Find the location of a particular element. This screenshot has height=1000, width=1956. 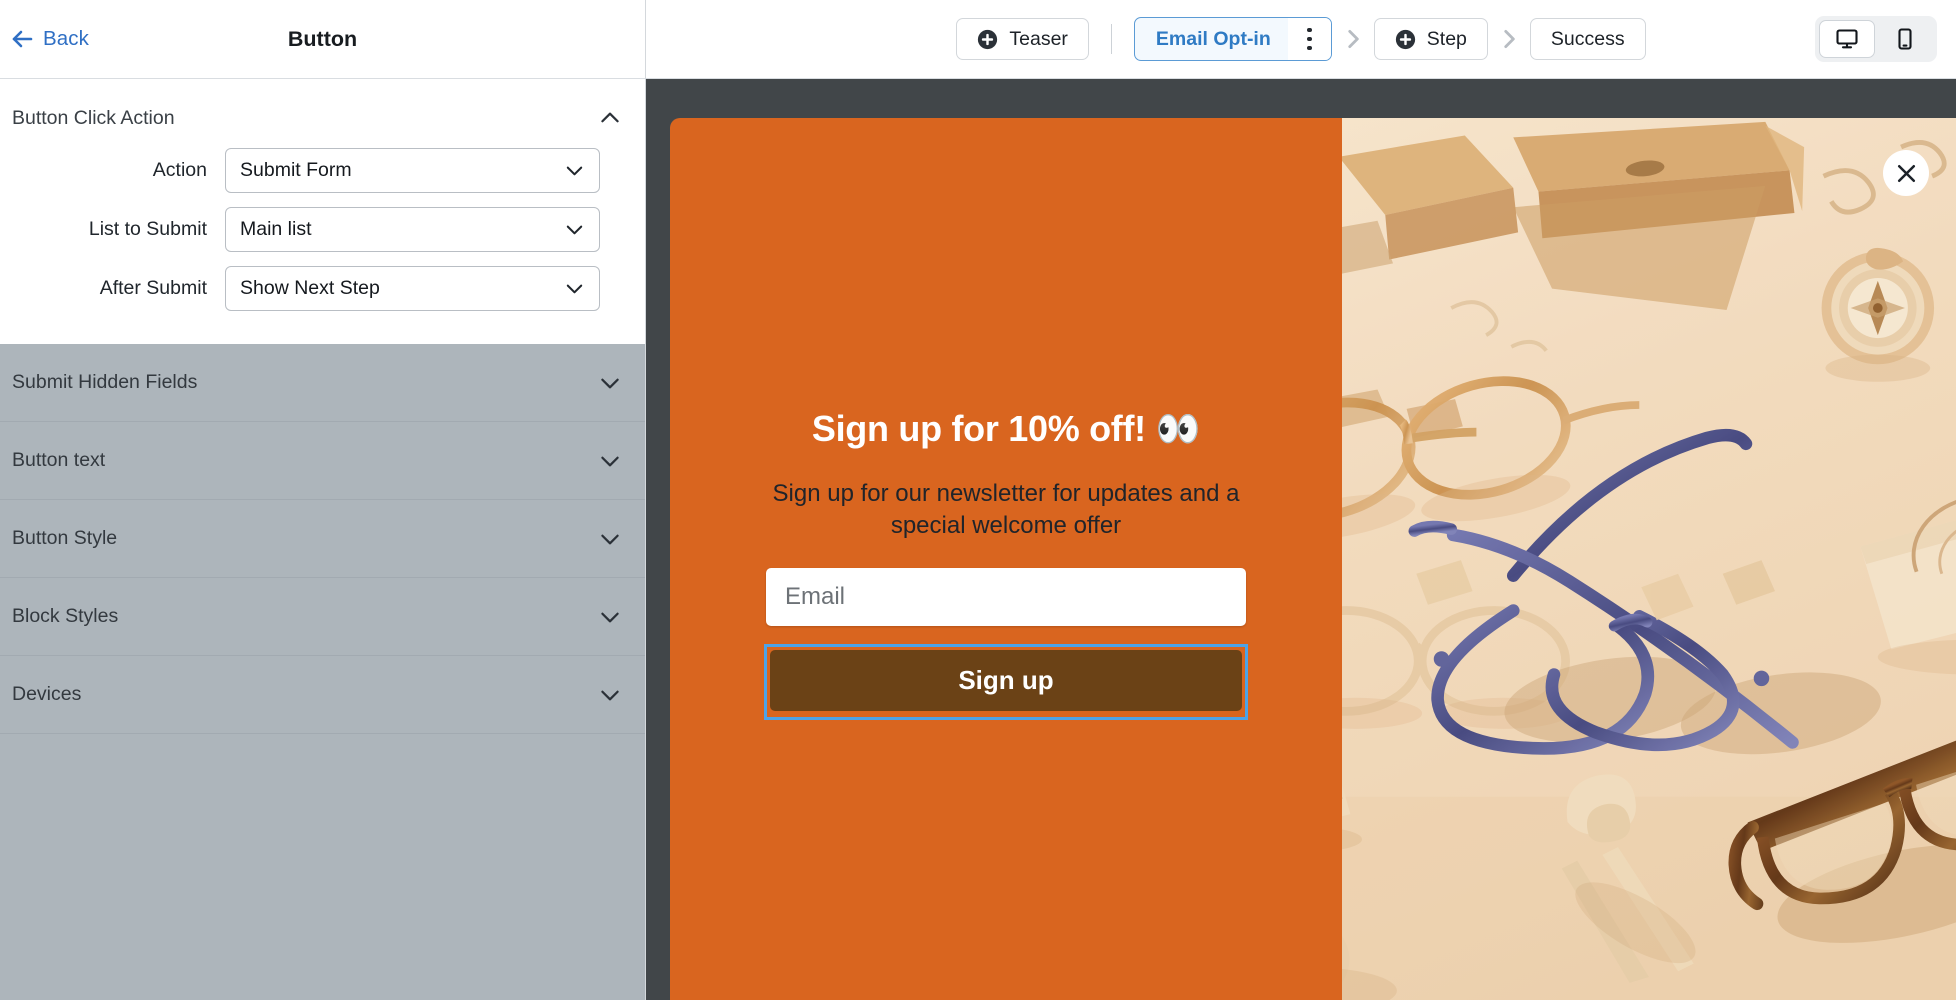

field-after-submit-label: After Submit is located at coordinates (153, 288).